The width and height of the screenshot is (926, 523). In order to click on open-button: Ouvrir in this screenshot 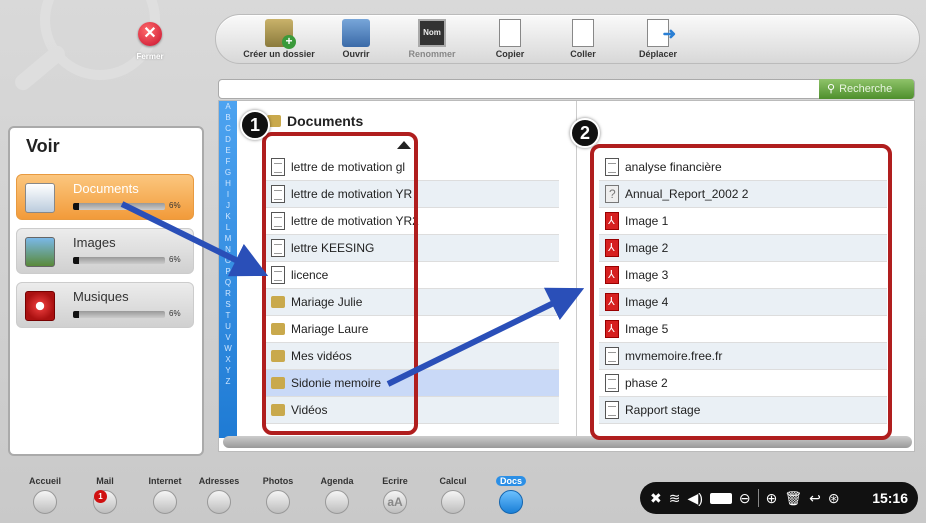, I will do `click(356, 39)`.